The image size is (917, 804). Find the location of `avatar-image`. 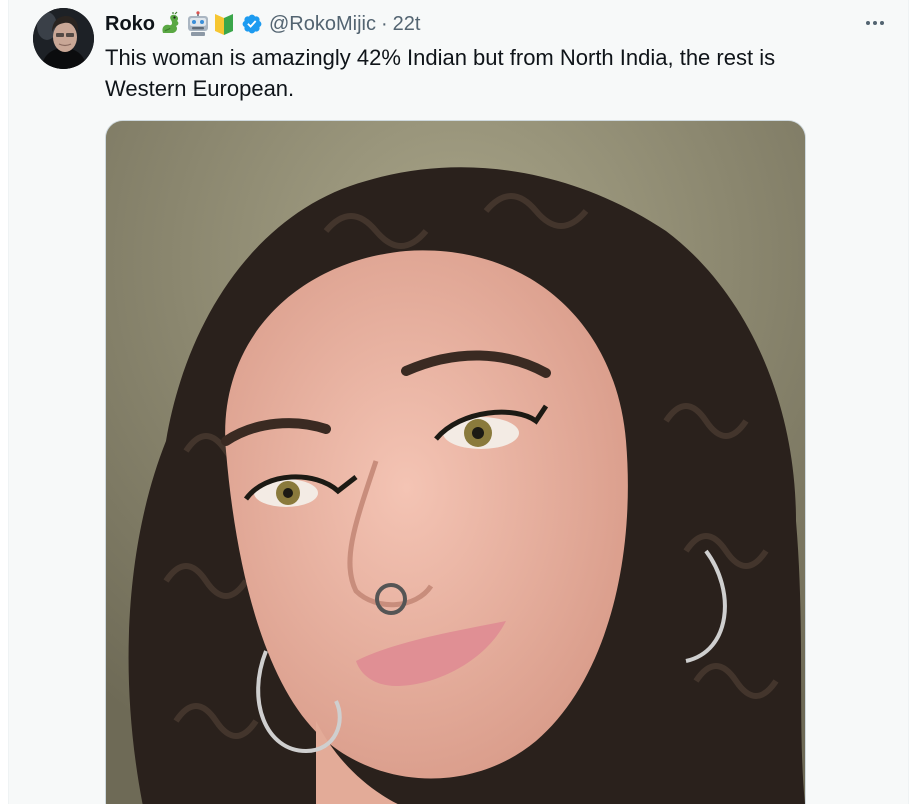

avatar-image is located at coordinates (63, 38).